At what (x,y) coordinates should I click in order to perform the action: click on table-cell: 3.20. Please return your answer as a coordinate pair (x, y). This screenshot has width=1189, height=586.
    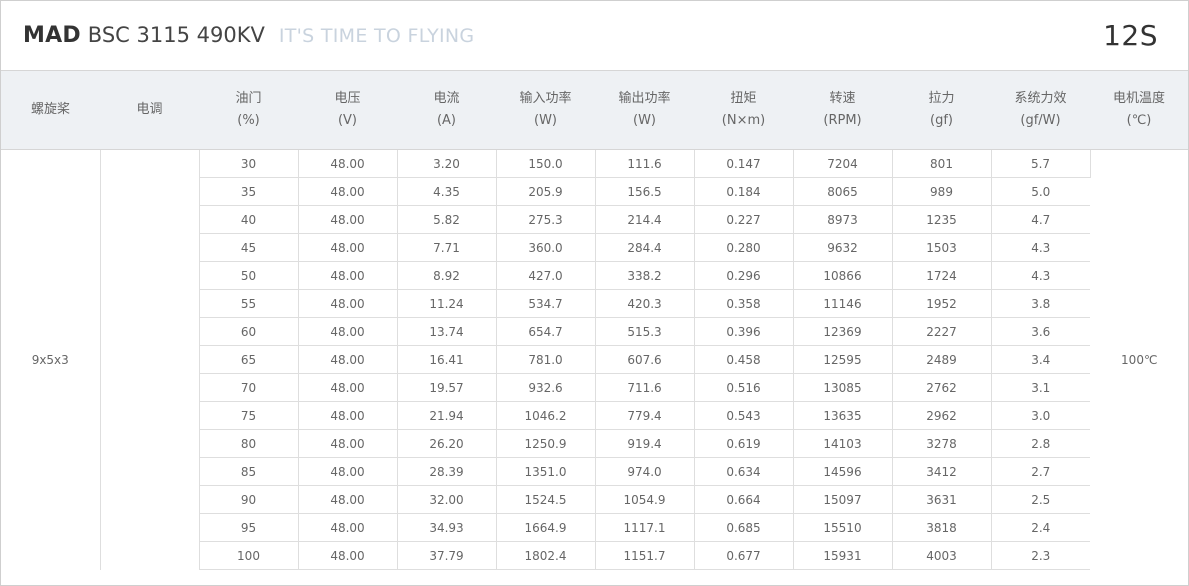
    Looking at the image, I should click on (447, 163).